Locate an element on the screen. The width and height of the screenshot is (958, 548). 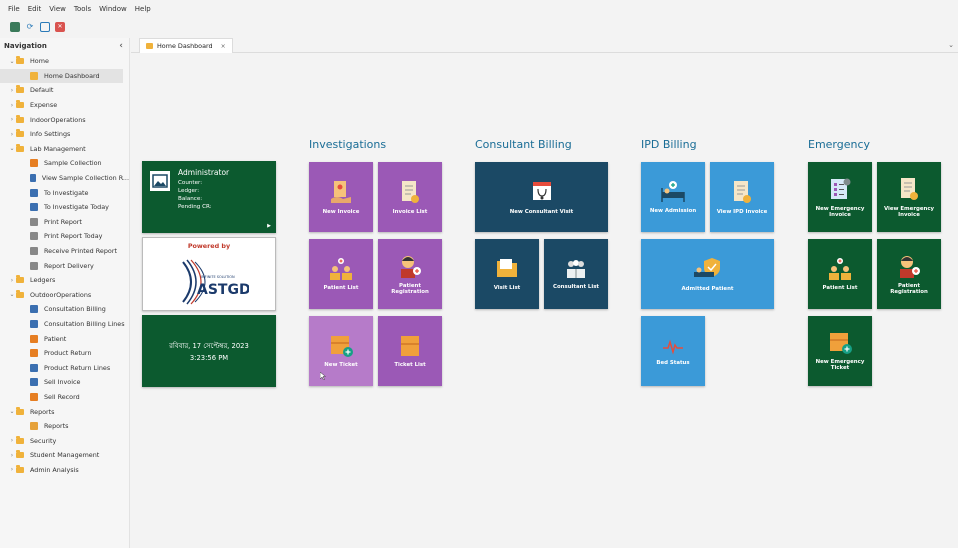
nav-item-report-delivery: Report Delivery is located at coordinates (64, 265).